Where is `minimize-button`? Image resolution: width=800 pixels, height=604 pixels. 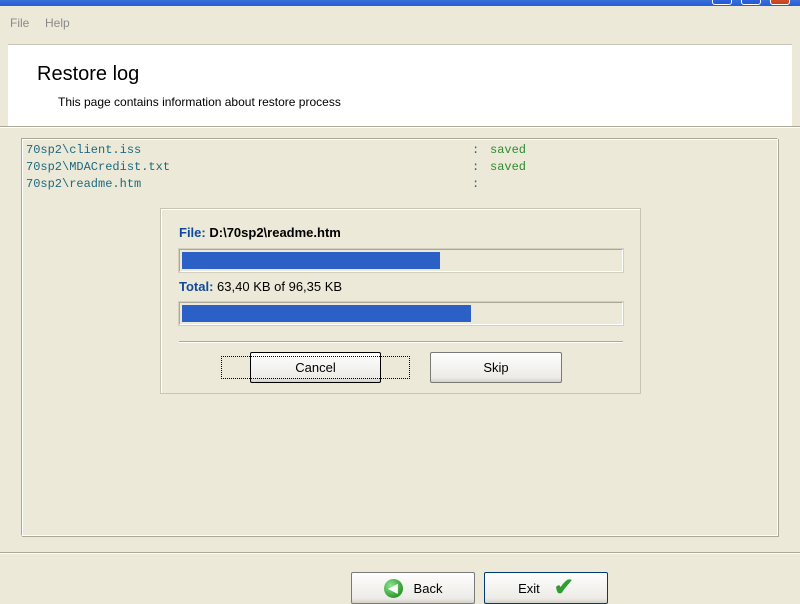
minimize-button is located at coordinates (722, 2).